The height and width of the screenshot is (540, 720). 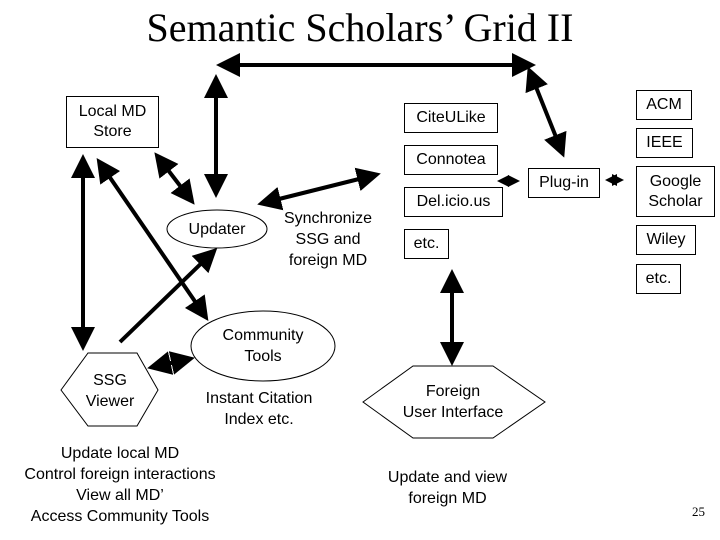 I want to click on arrow-updater-social, so click(x=319, y=189).